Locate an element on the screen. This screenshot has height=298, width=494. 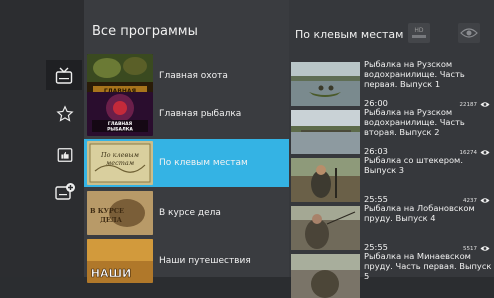
episode-title: Рыбалка со штекером. Выпуск 3 is located at coordinates (413, 165).